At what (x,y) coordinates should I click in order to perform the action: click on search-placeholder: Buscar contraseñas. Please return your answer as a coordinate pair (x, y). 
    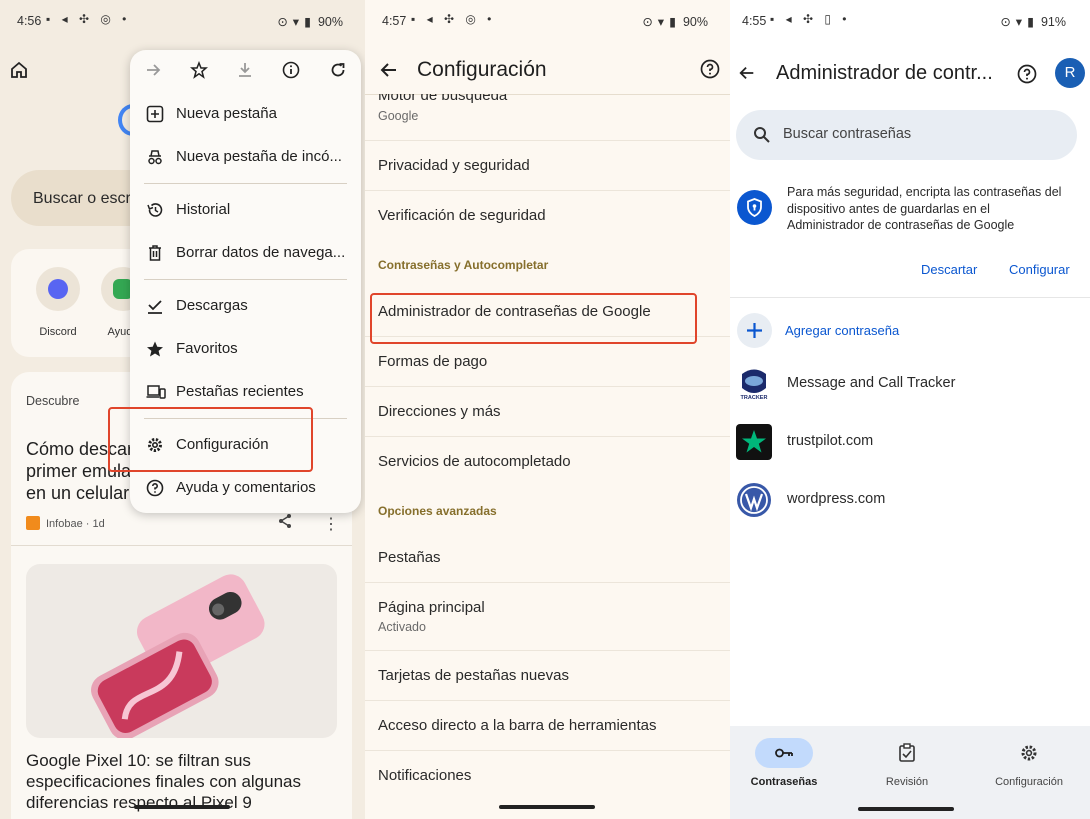
    Looking at the image, I should click on (847, 134).